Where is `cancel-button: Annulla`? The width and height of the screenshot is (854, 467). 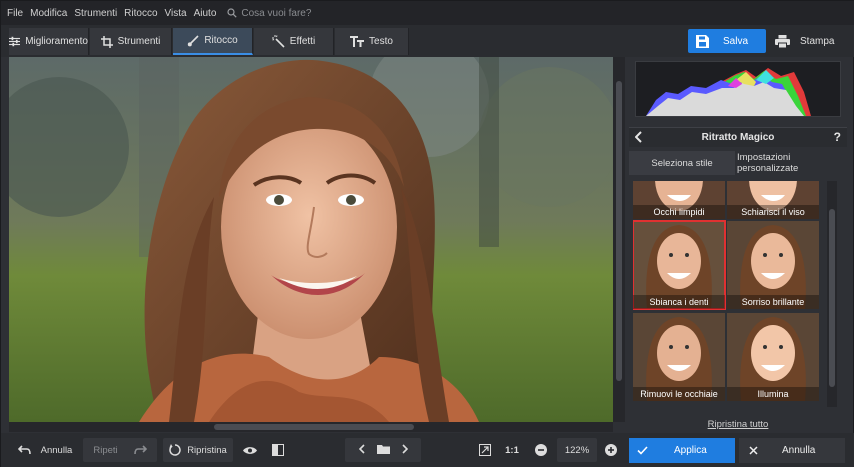
cancel-button: Annulla is located at coordinates (792, 450).